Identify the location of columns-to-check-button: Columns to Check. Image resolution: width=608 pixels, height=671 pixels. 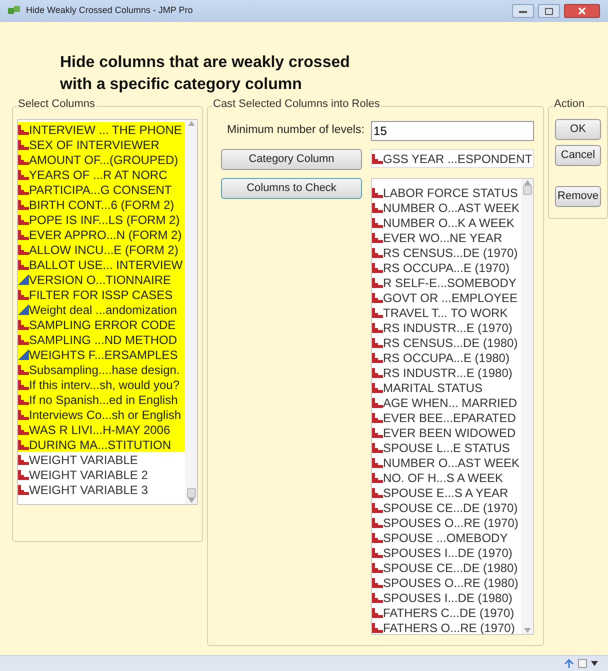
(291, 188).